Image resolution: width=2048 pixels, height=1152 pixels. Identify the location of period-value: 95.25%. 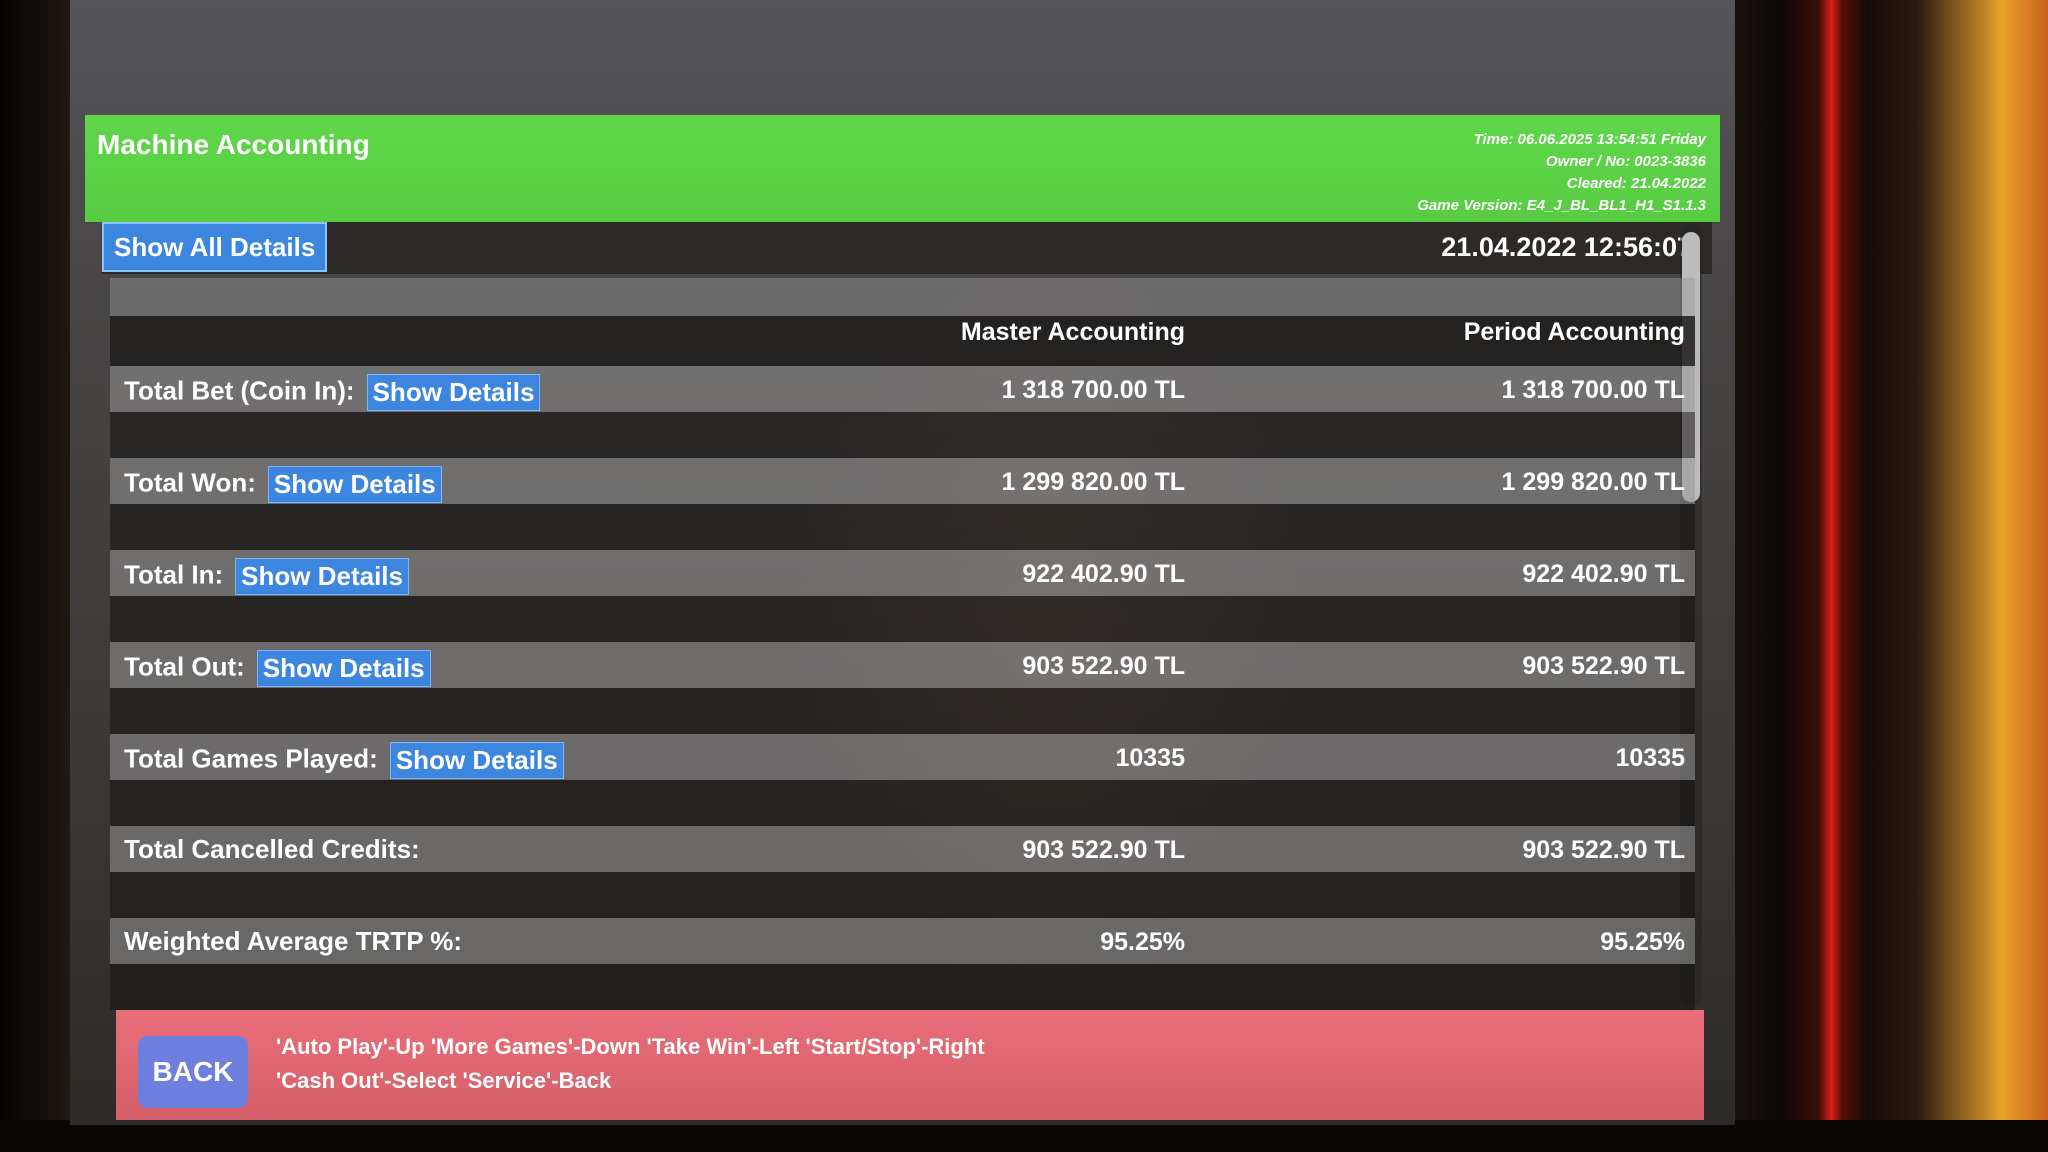
(1642, 942).